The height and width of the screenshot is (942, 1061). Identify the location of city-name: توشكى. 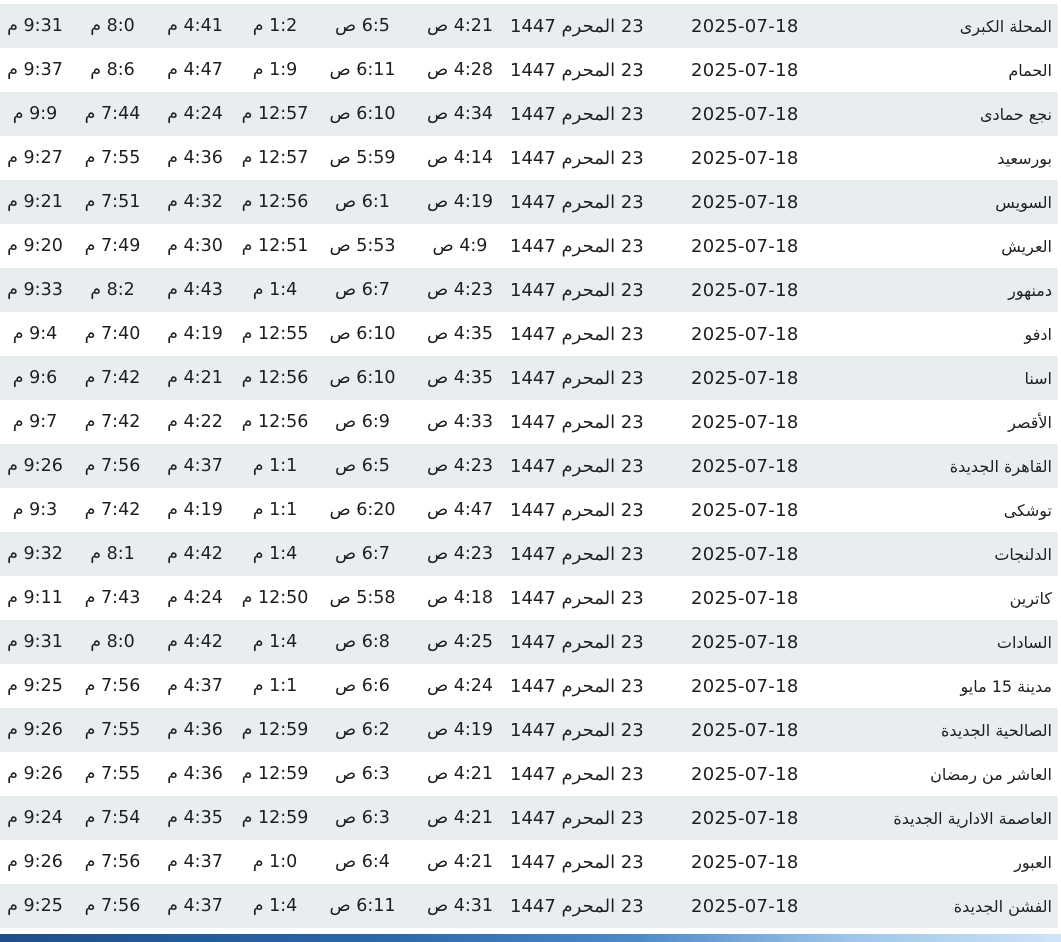
(952, 510).